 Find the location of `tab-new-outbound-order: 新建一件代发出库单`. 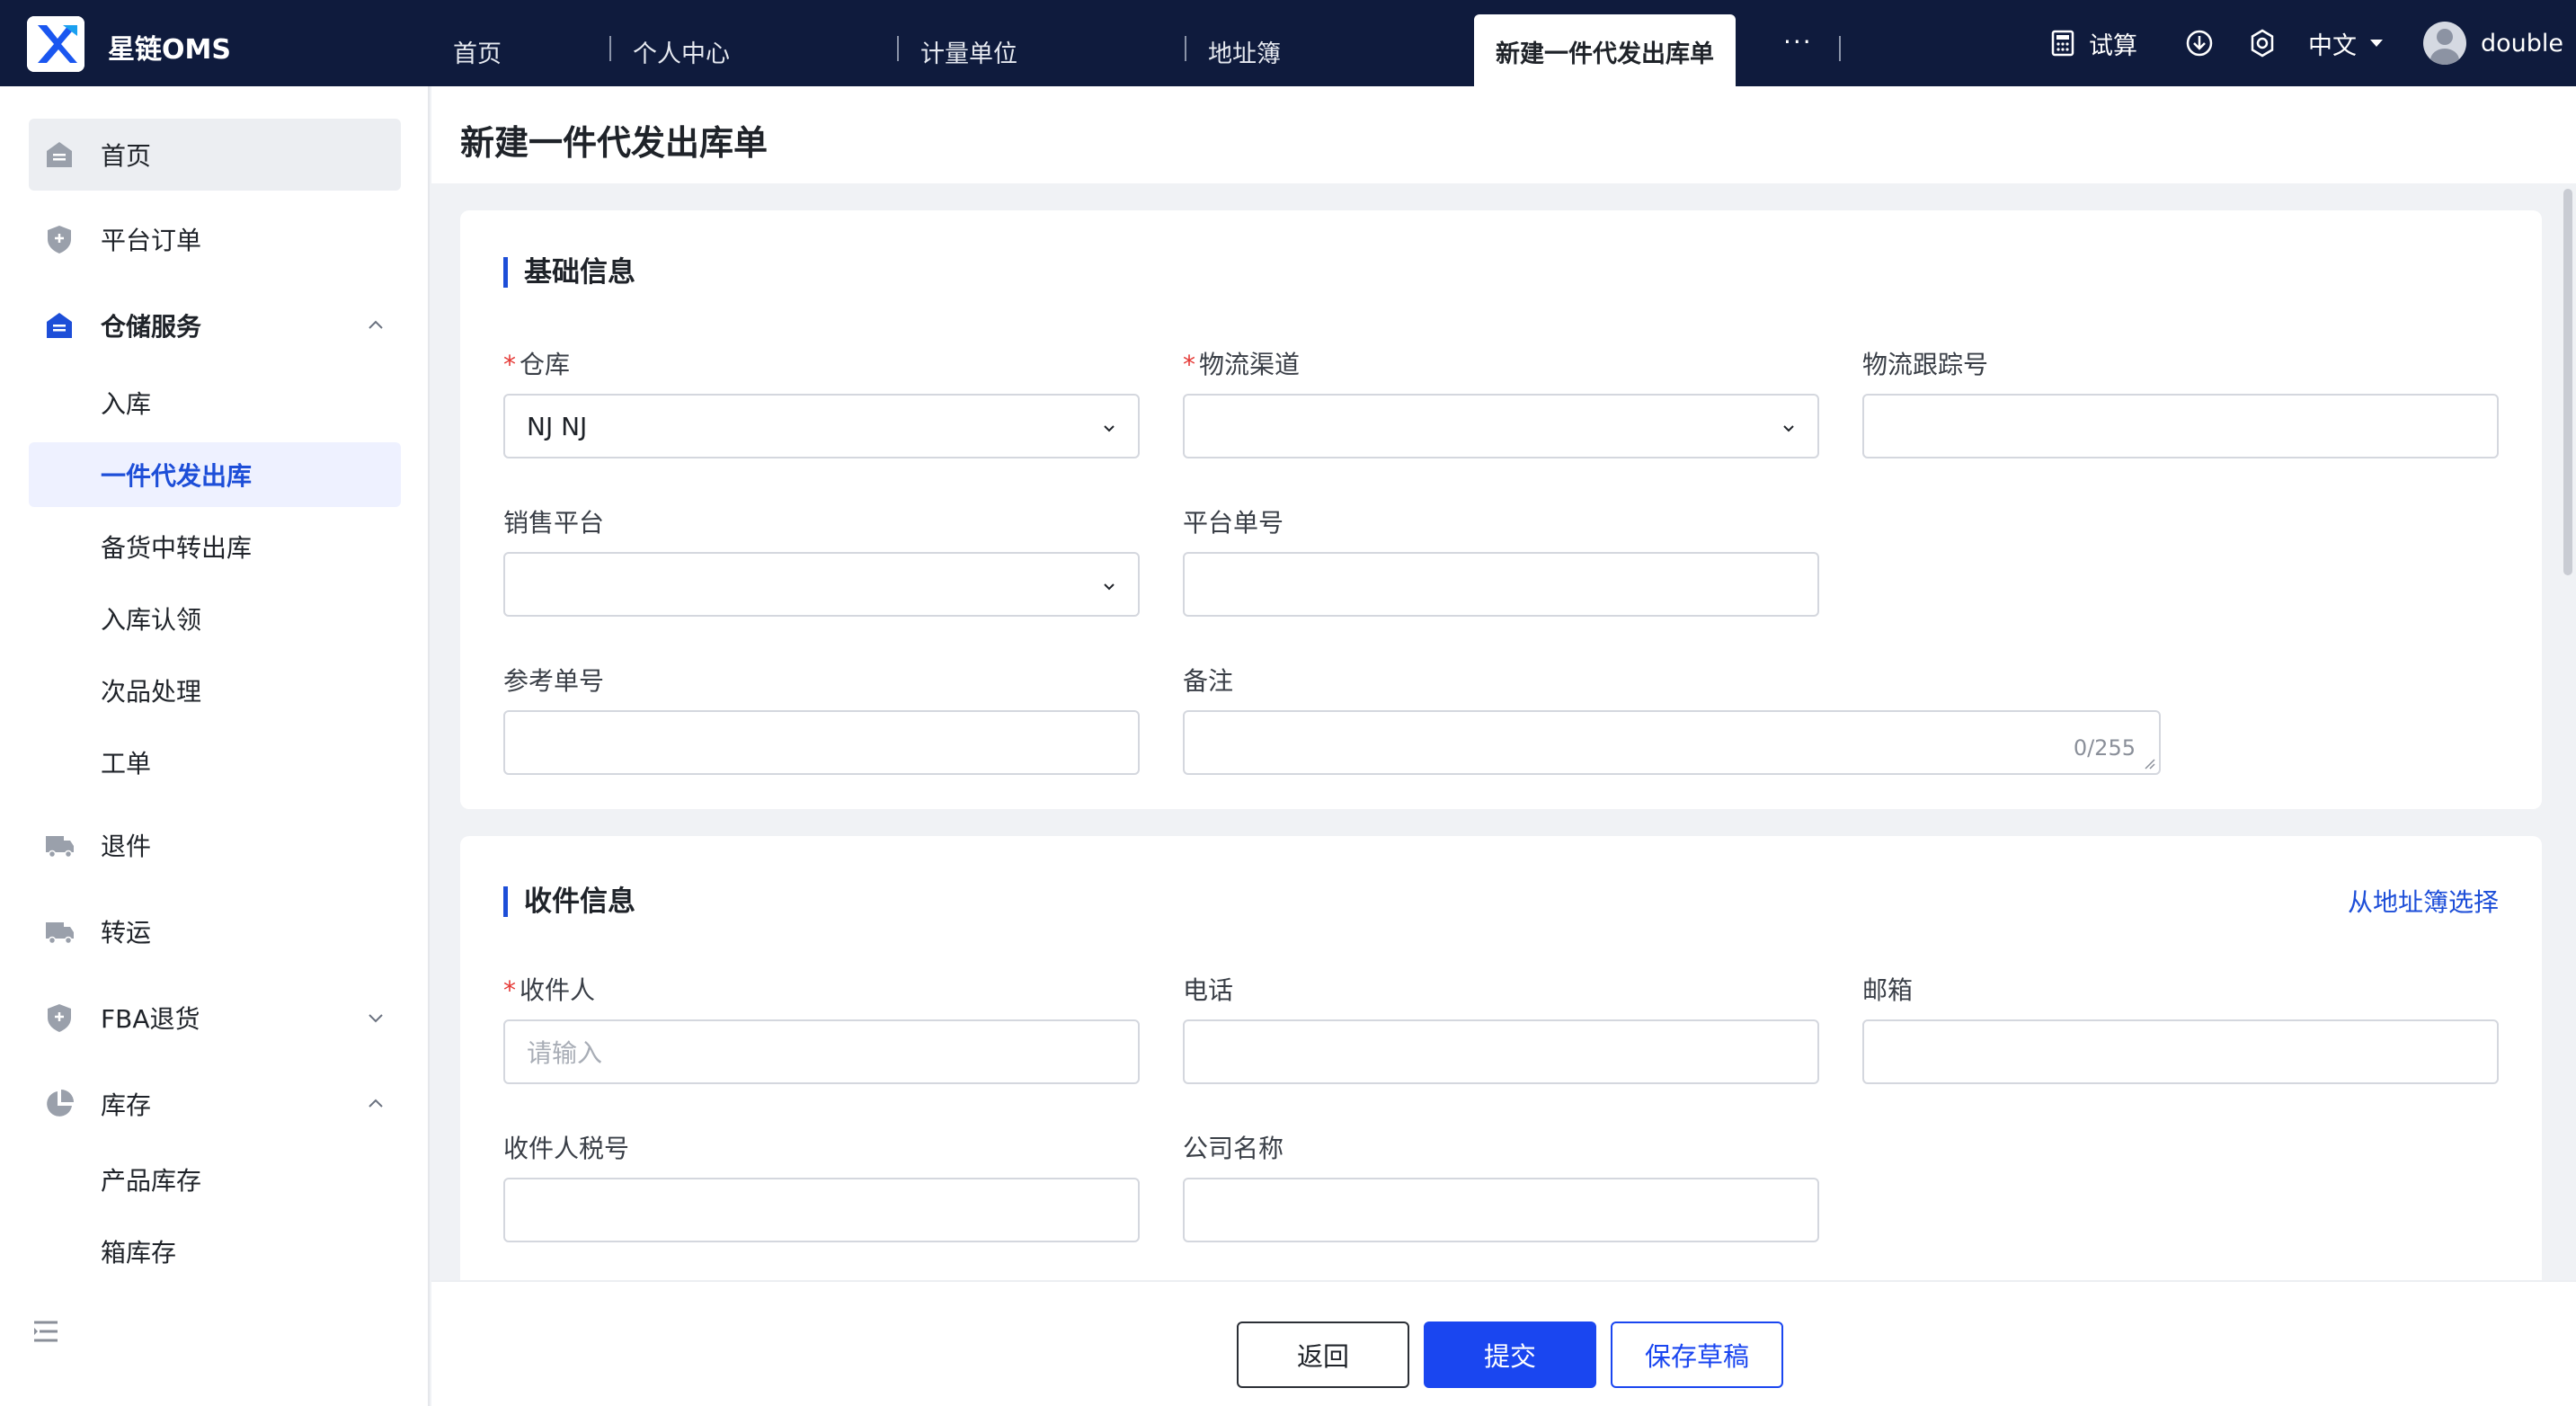

tab-new-outbound-order: 新建一件代发出库单 is located at coordinates (1605, 50).